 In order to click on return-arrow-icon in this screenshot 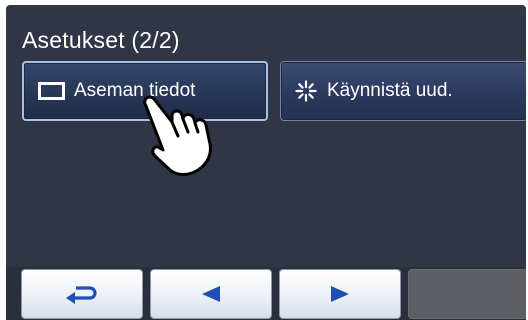, I will do `click(81, 295)`.